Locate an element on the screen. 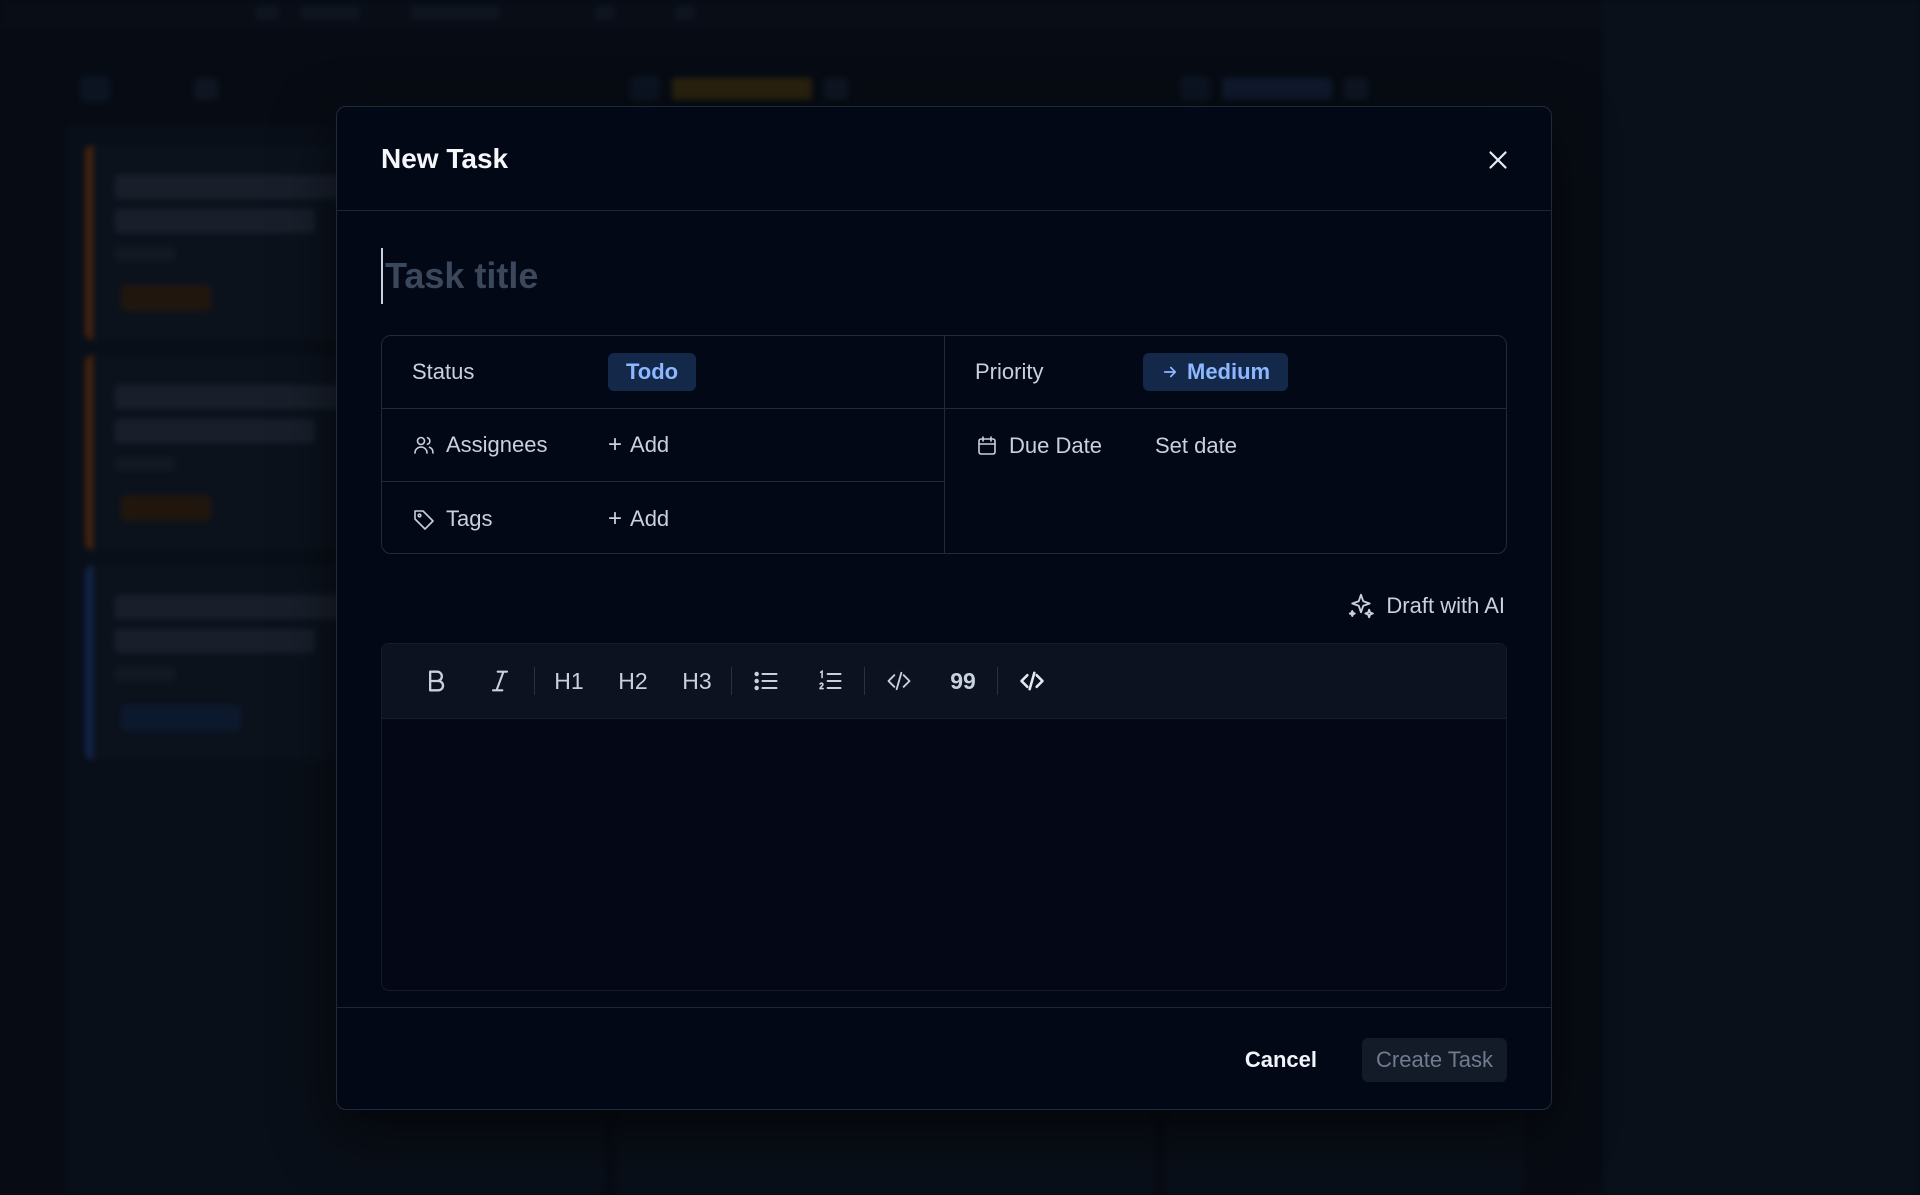 The image size is (1920, 1195). cancel-button: Cancel is located at coordinates (1281, 1060).